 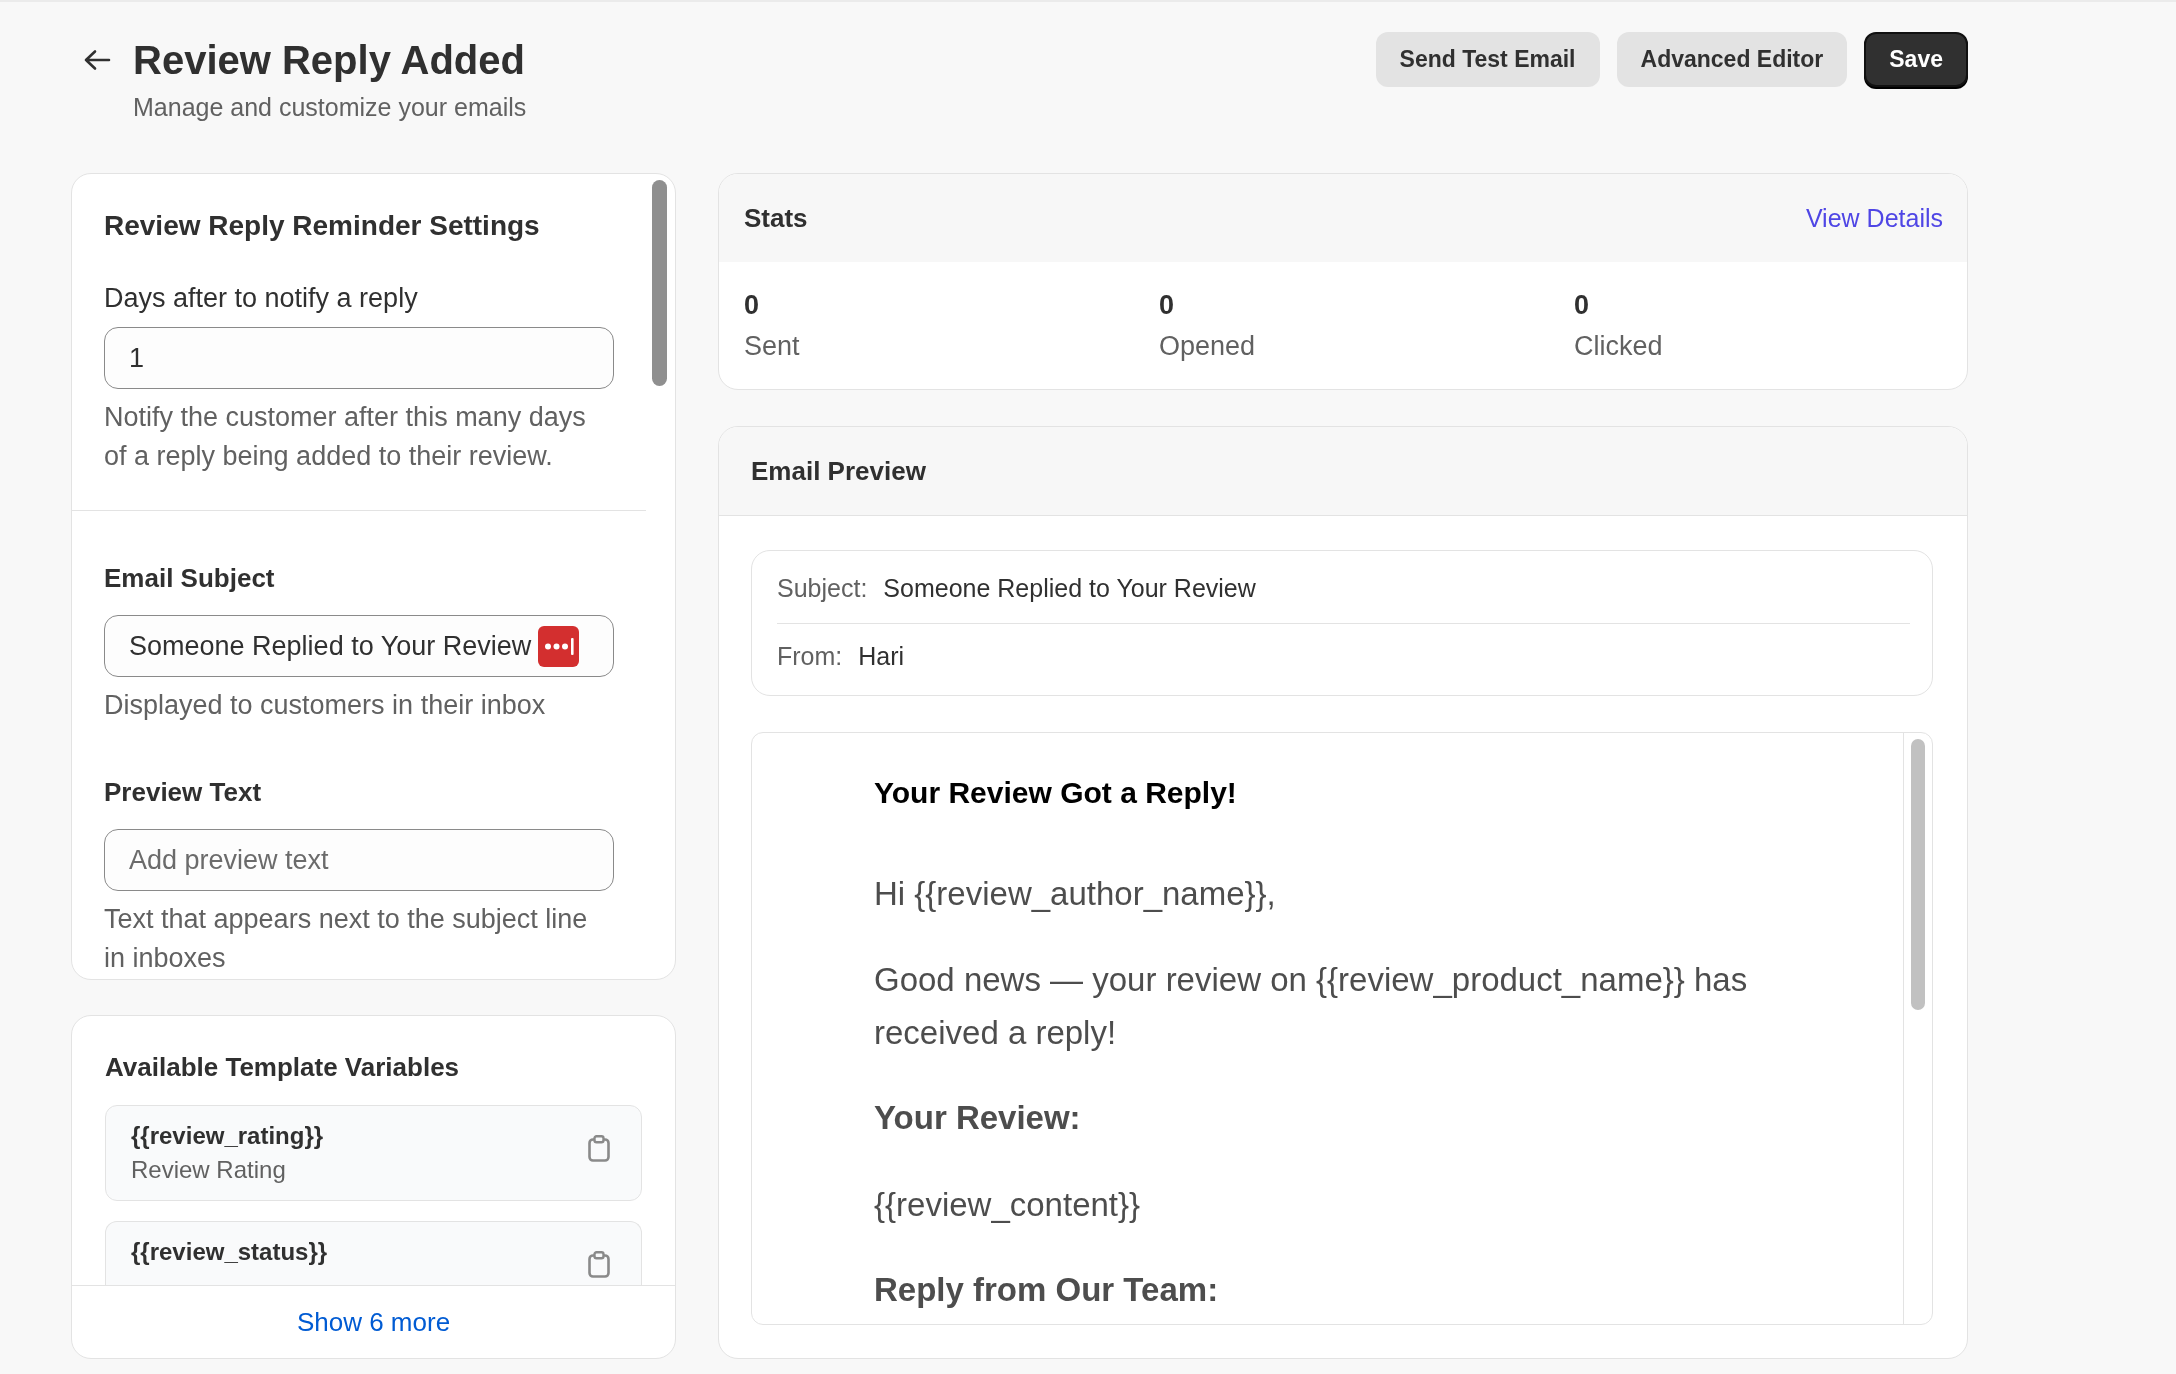 I want to click on page-subtitle: Manage and customize your emails, so click(x=330, y=107).